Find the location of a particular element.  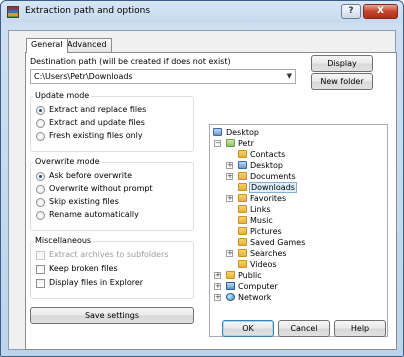

radio-extract-update-indicator is located at coordinates (40, 123).